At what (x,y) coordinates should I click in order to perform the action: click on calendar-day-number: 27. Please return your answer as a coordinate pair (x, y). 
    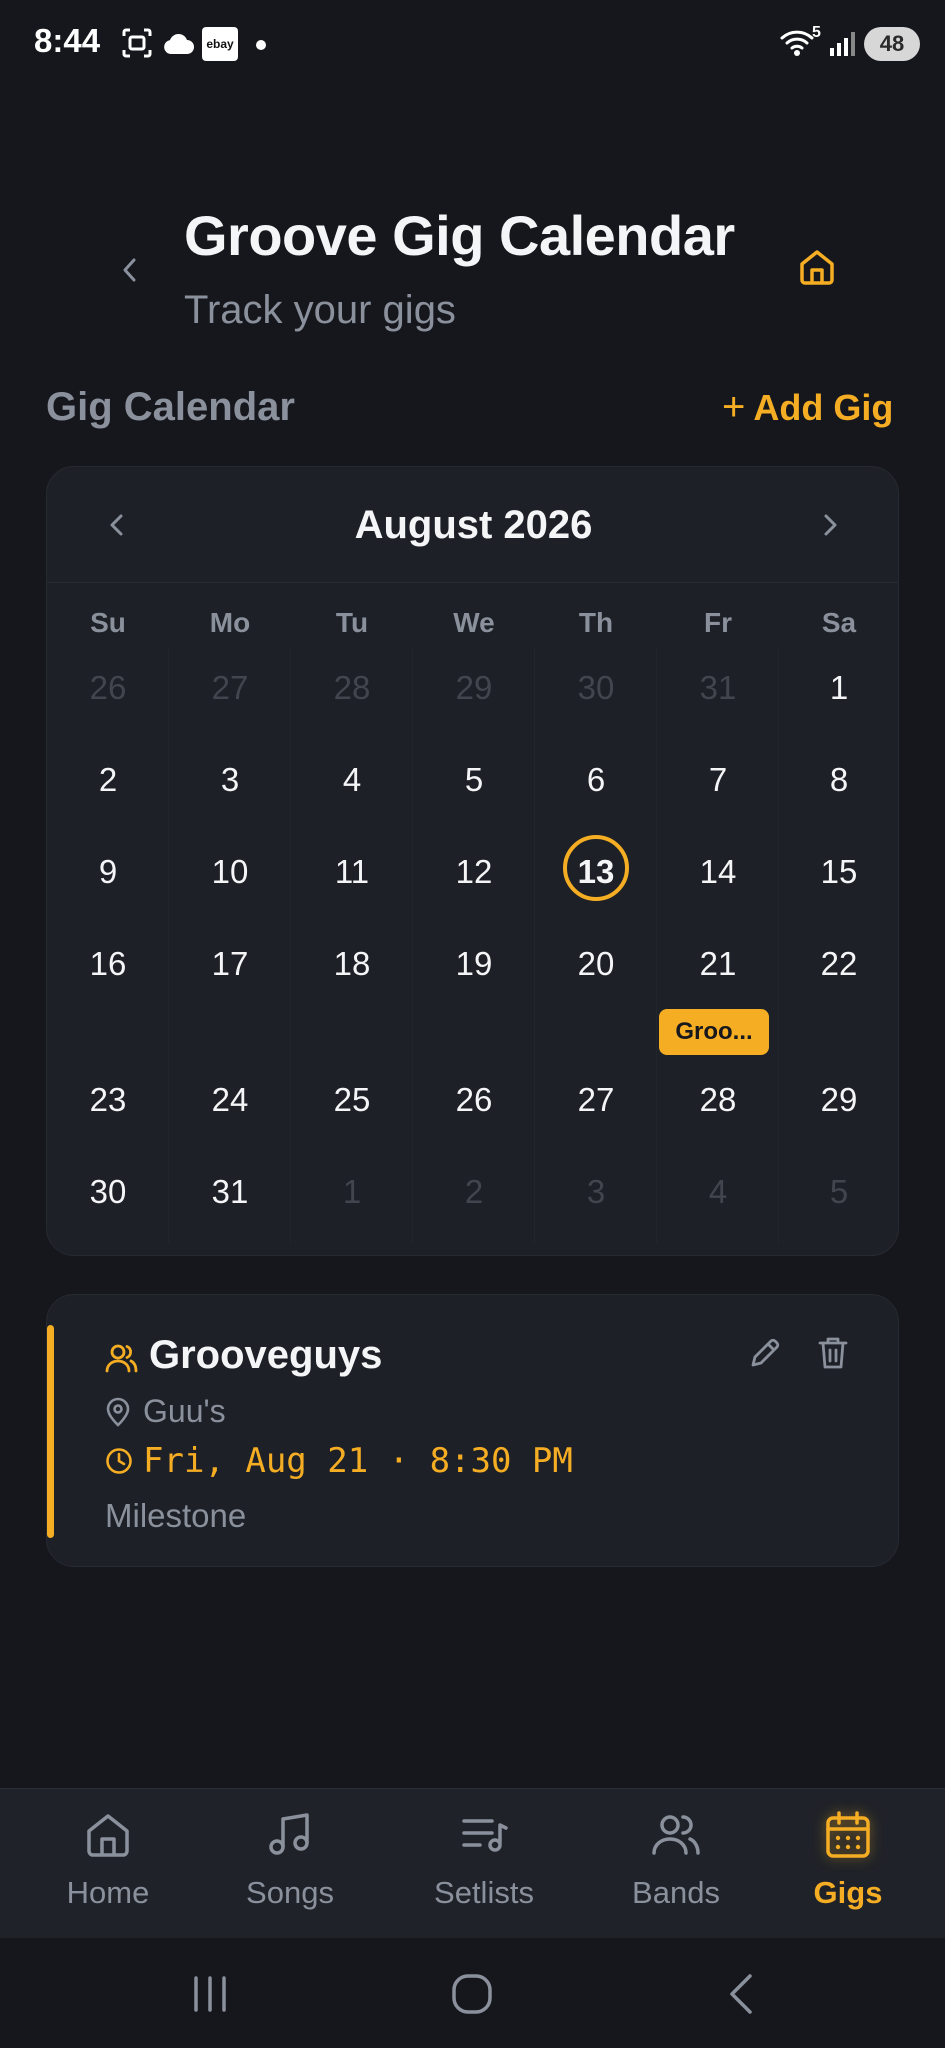
    Looking at the image, I should click on (230, 687).